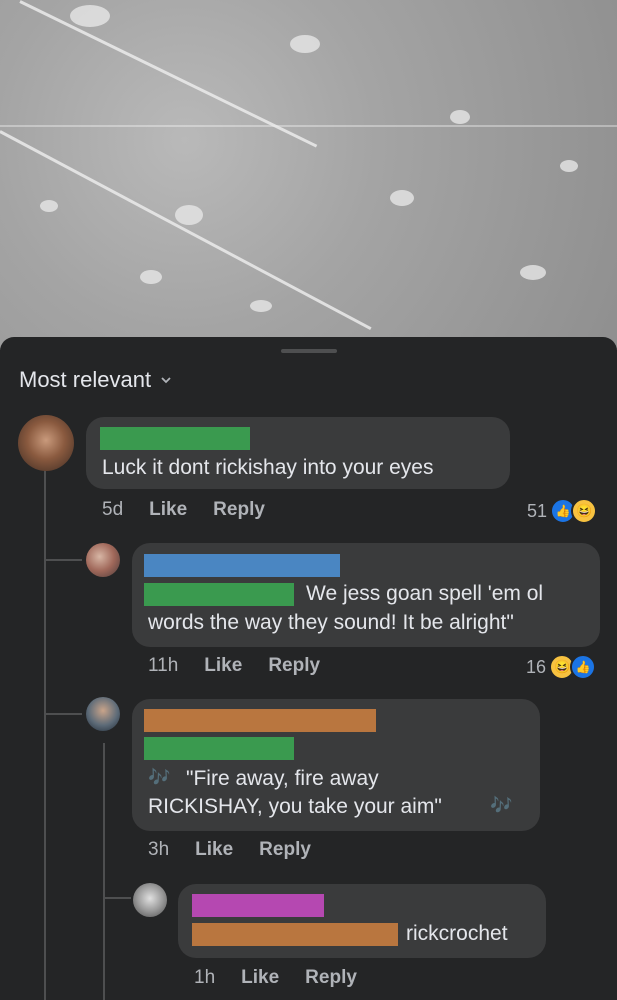 This screenshot has height=1000, width=617. What do you see at coordinates (166, 380) in the screenshot?
I see `chevron-down-icon` at bounding box center [166, 380].